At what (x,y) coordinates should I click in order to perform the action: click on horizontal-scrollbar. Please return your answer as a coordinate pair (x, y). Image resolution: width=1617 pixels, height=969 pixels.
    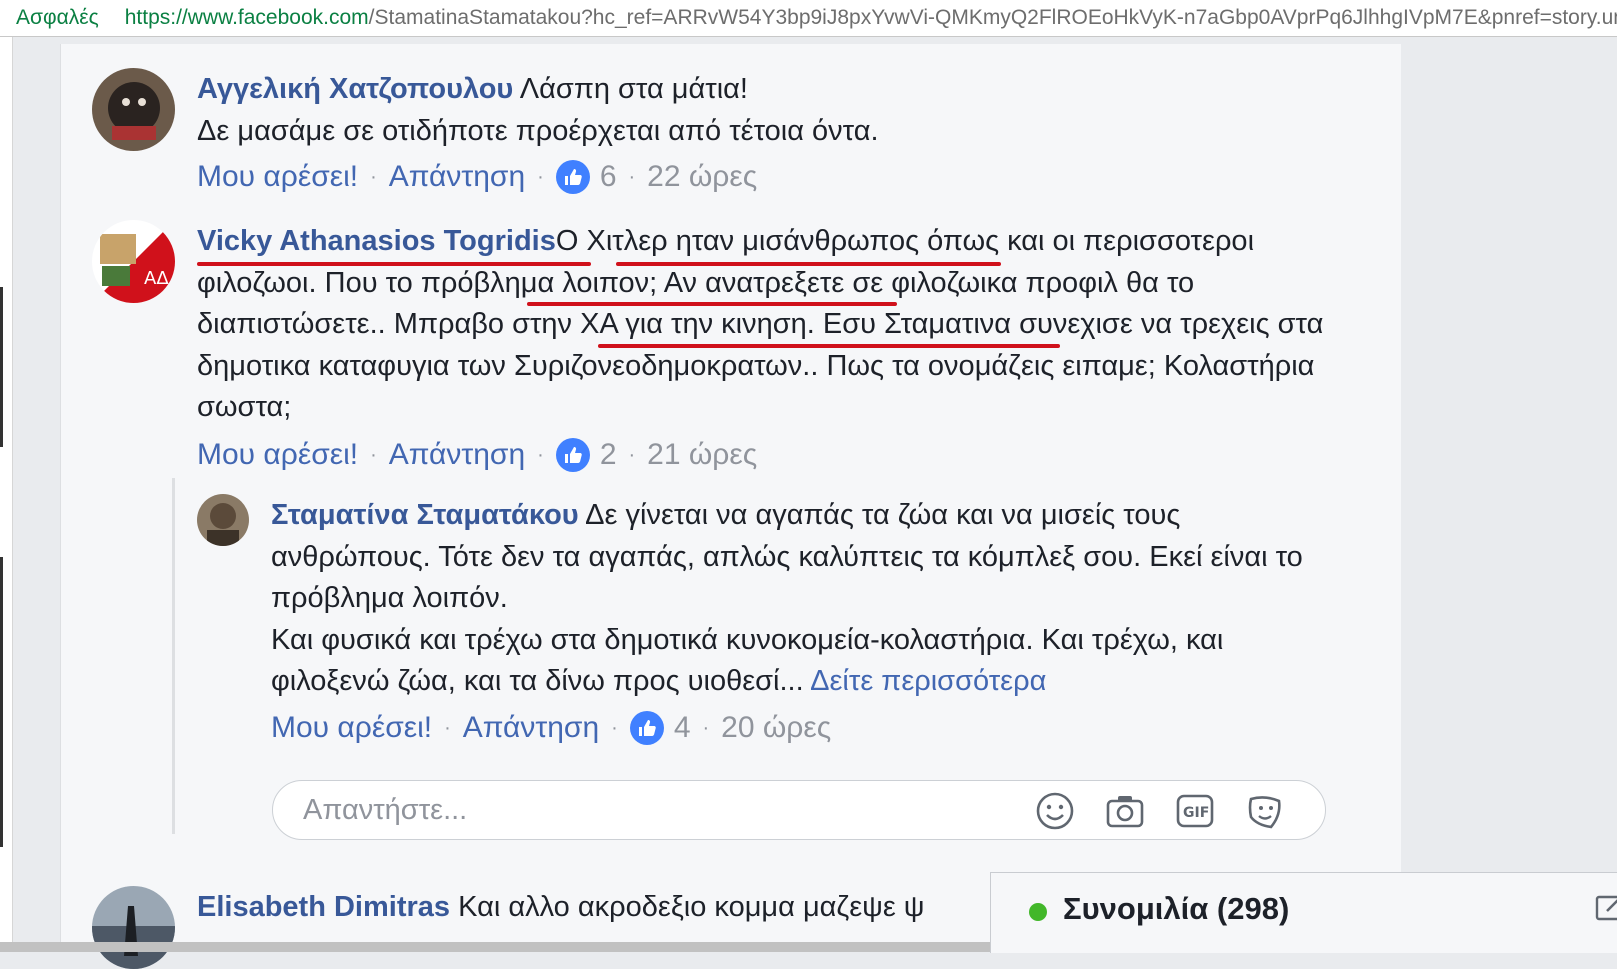
    Looking at the image, I should click on (495, 947).